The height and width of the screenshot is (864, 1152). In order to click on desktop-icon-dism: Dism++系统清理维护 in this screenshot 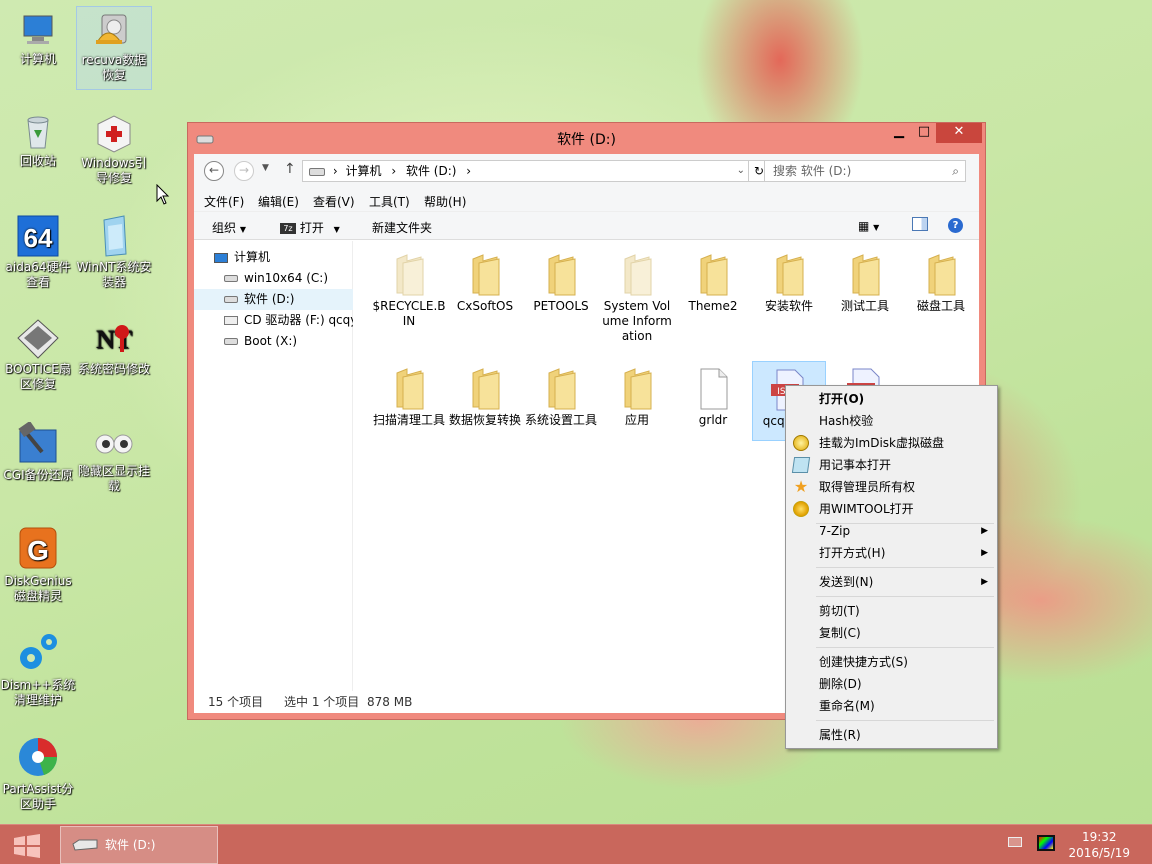, I will do `click(38, 666)`.